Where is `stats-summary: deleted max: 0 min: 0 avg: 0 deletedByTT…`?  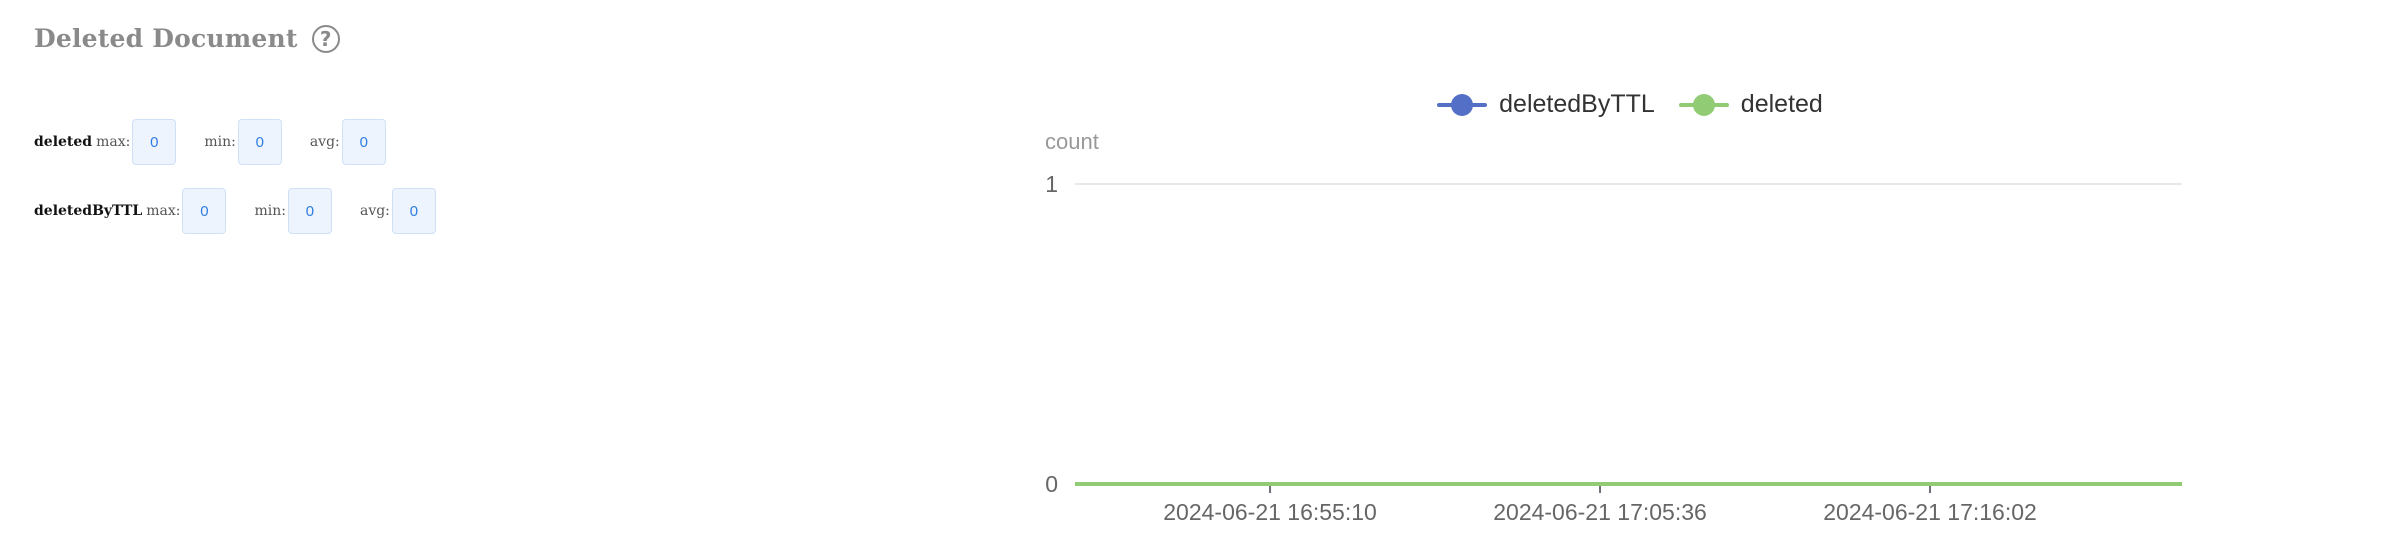 stats-summary: deleted max: 0 min: 0 avg: 0 deletedByTT… is located at coordinates (235, 187).